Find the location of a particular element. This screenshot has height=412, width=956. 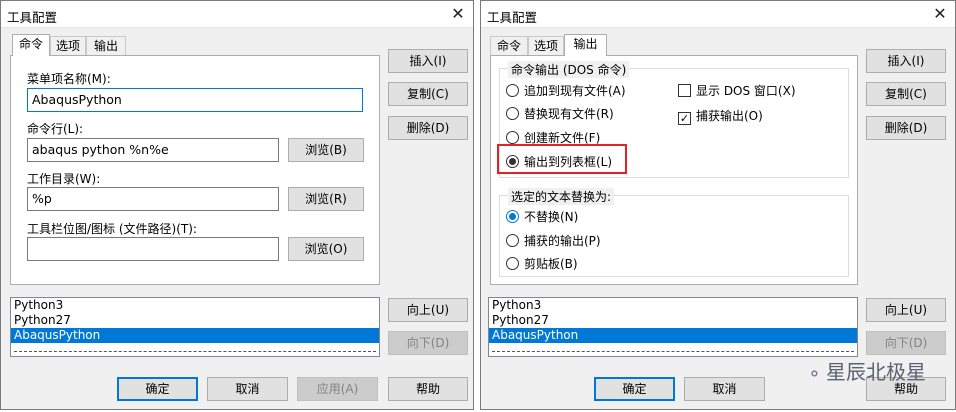

work-dir-label: 工作目录(W): is located at coordinates (64, 179).